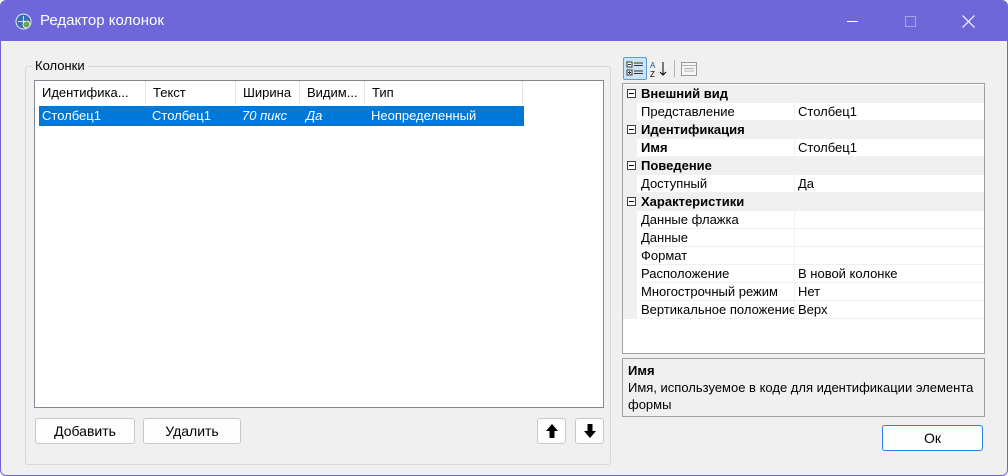 This screenshot has height=476, width=1008. What do you see at coordinates (717, 238) in the screenshot?
I see `property-name: Данные` at bounding box center [717, 238].